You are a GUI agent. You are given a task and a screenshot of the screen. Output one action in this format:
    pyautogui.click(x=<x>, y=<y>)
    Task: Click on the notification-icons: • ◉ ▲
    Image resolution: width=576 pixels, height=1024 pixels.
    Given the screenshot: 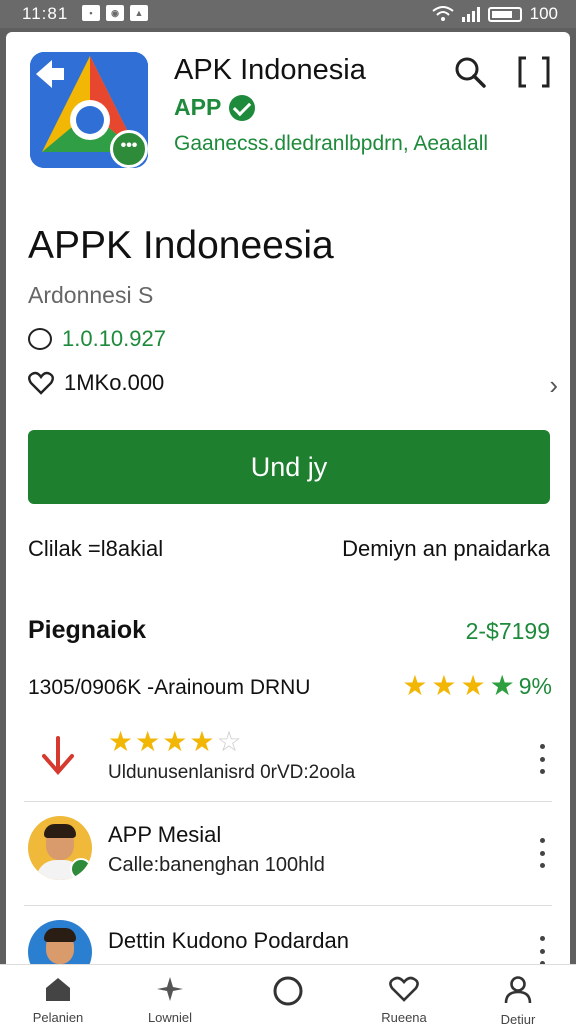 What is the action you would take?
    pyautogui.click(x=115, y=13)
    